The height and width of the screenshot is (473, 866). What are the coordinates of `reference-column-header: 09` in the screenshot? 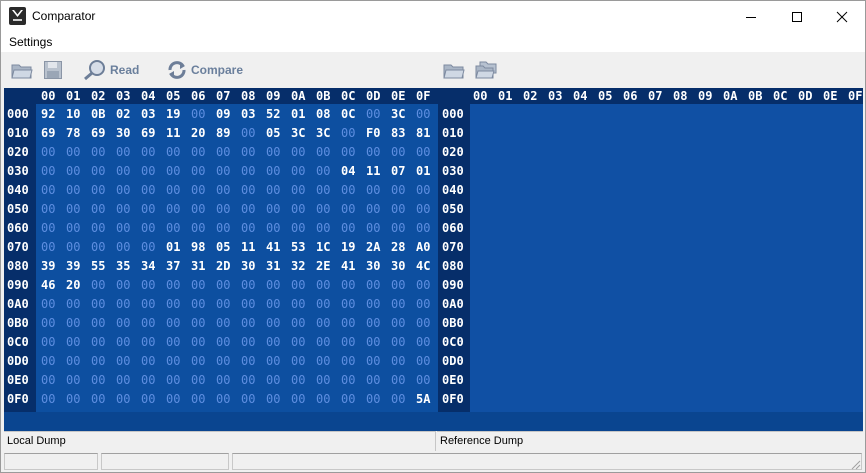 It's located at (705, 96).